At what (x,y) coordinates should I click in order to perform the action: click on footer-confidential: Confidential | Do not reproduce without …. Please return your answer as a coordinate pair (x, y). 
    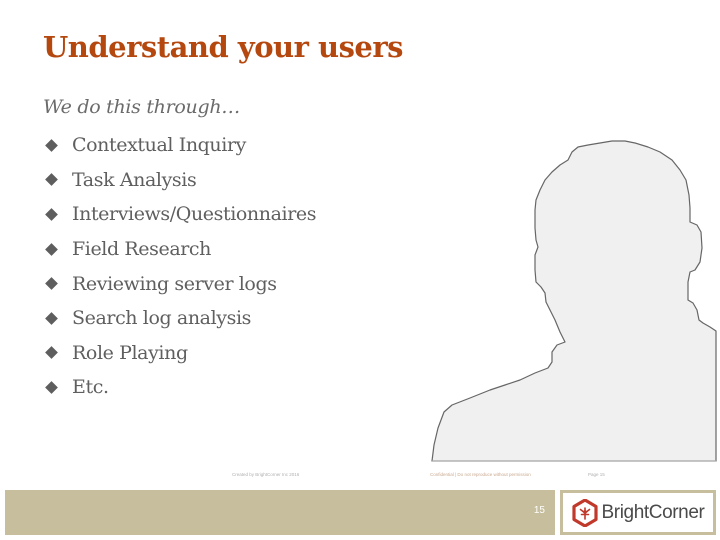
    Looking at the image, I should click on (480, 474).